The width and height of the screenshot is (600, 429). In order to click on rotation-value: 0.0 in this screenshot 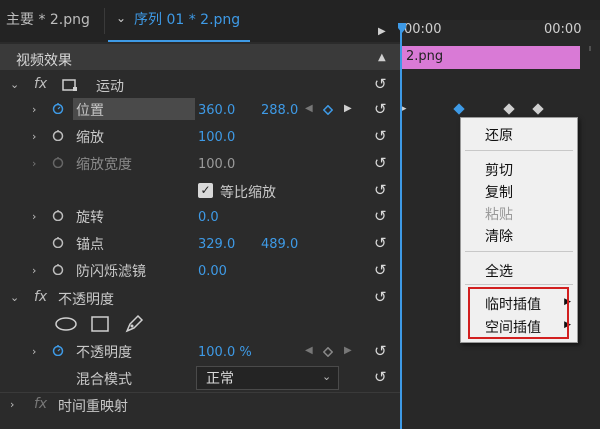, I will do `click(208, 217)`.